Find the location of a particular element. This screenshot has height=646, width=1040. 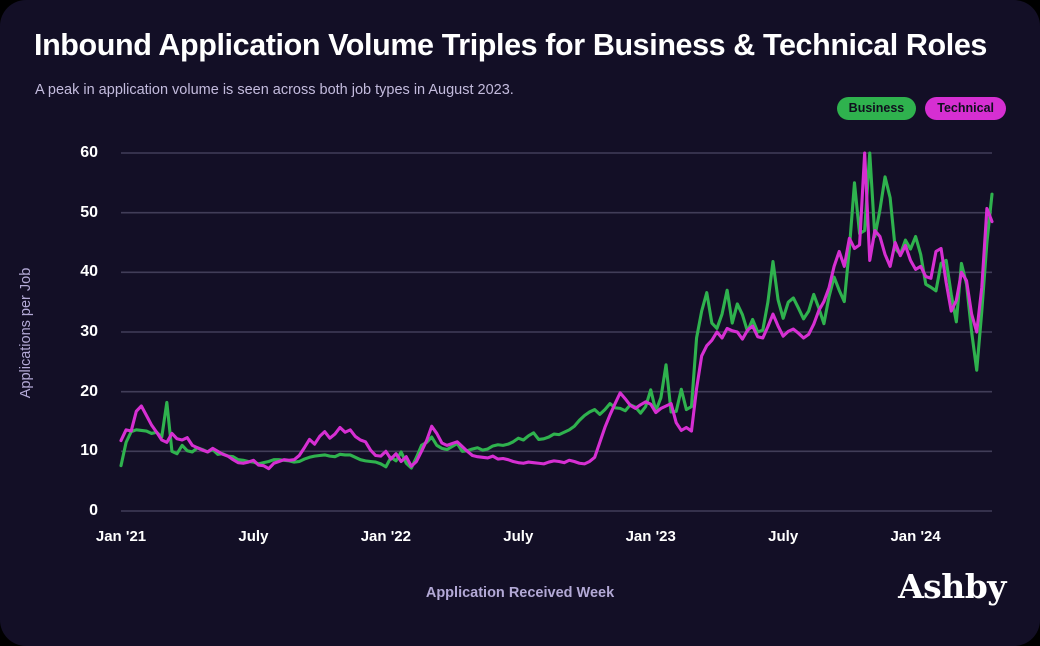

y-tick-label: 50 is located at coordinates (89, 212).